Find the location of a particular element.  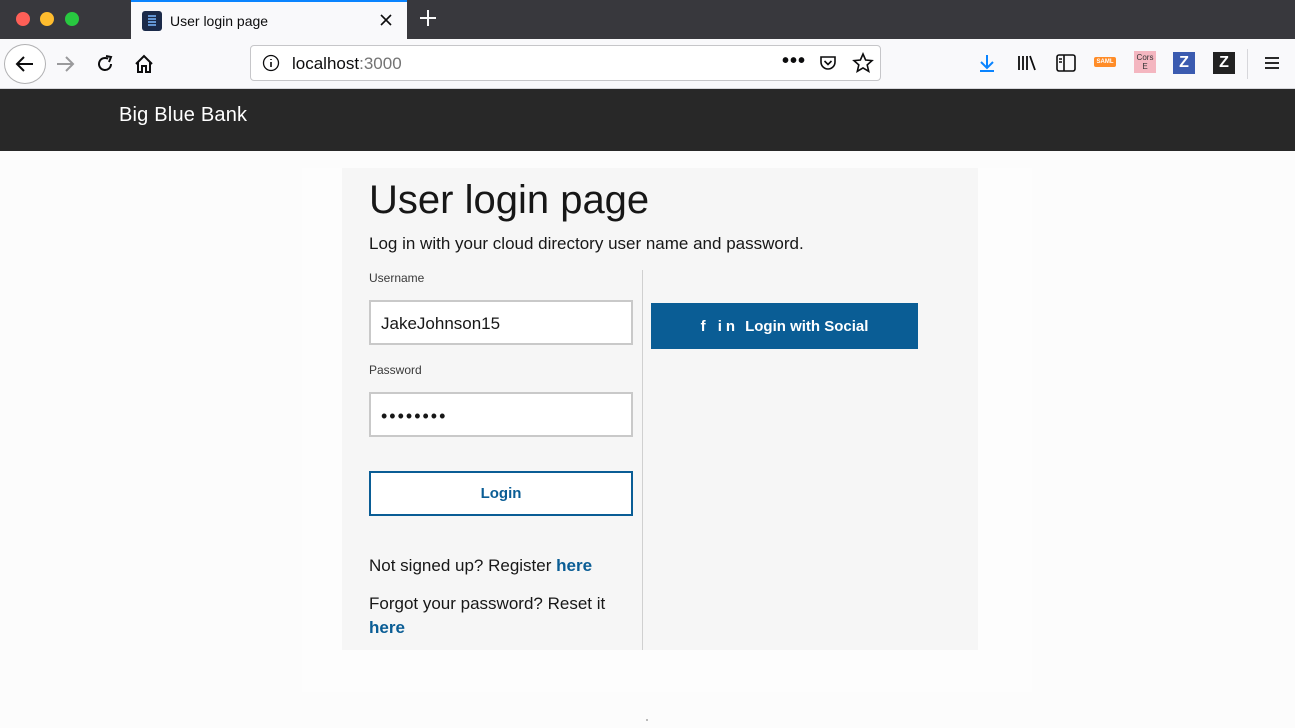

back-arrow-icon is located at coordinates (24, 64).